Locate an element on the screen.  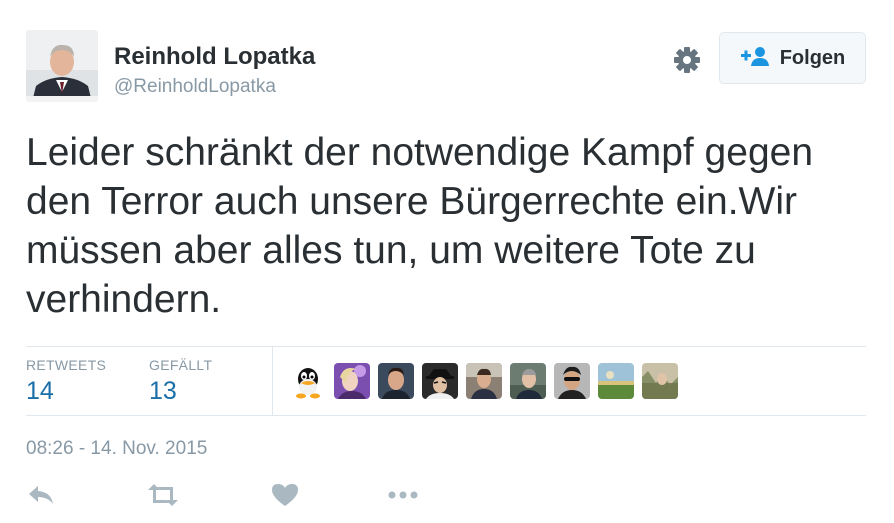
duck-avatar is located at coordinates (308, 381).